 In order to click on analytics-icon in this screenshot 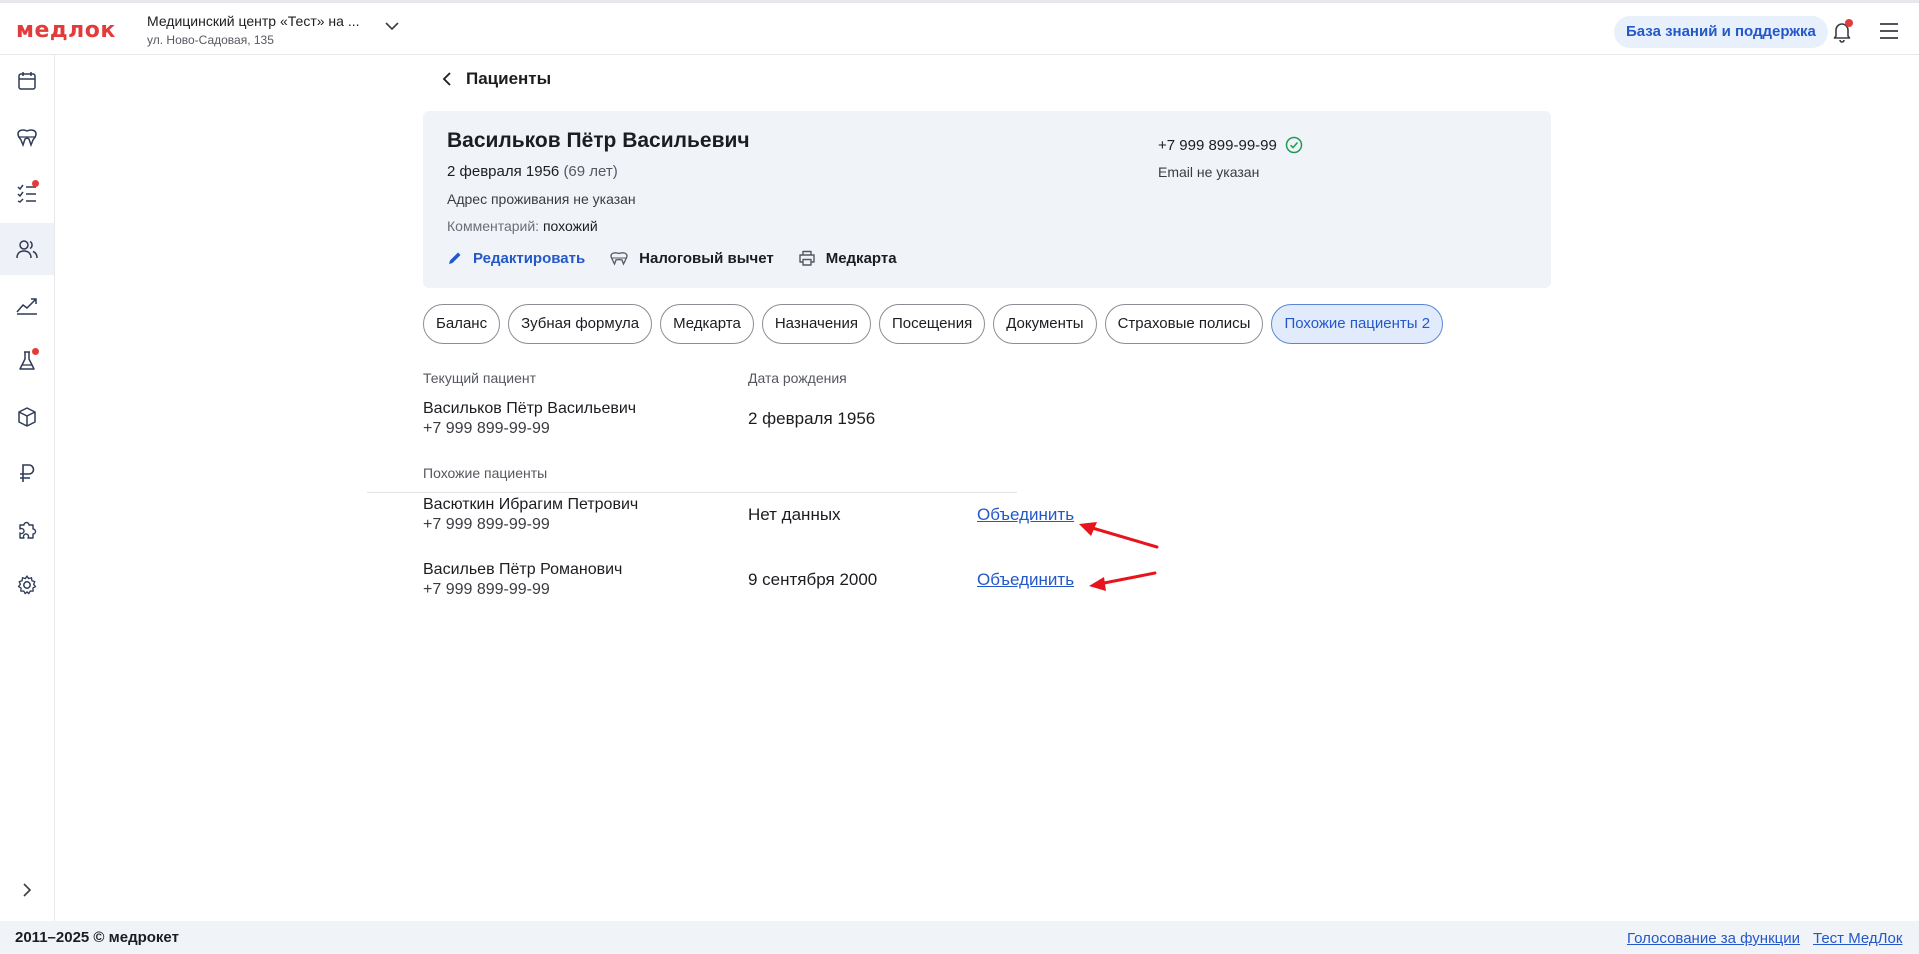, I will do `click(26, 306)`.